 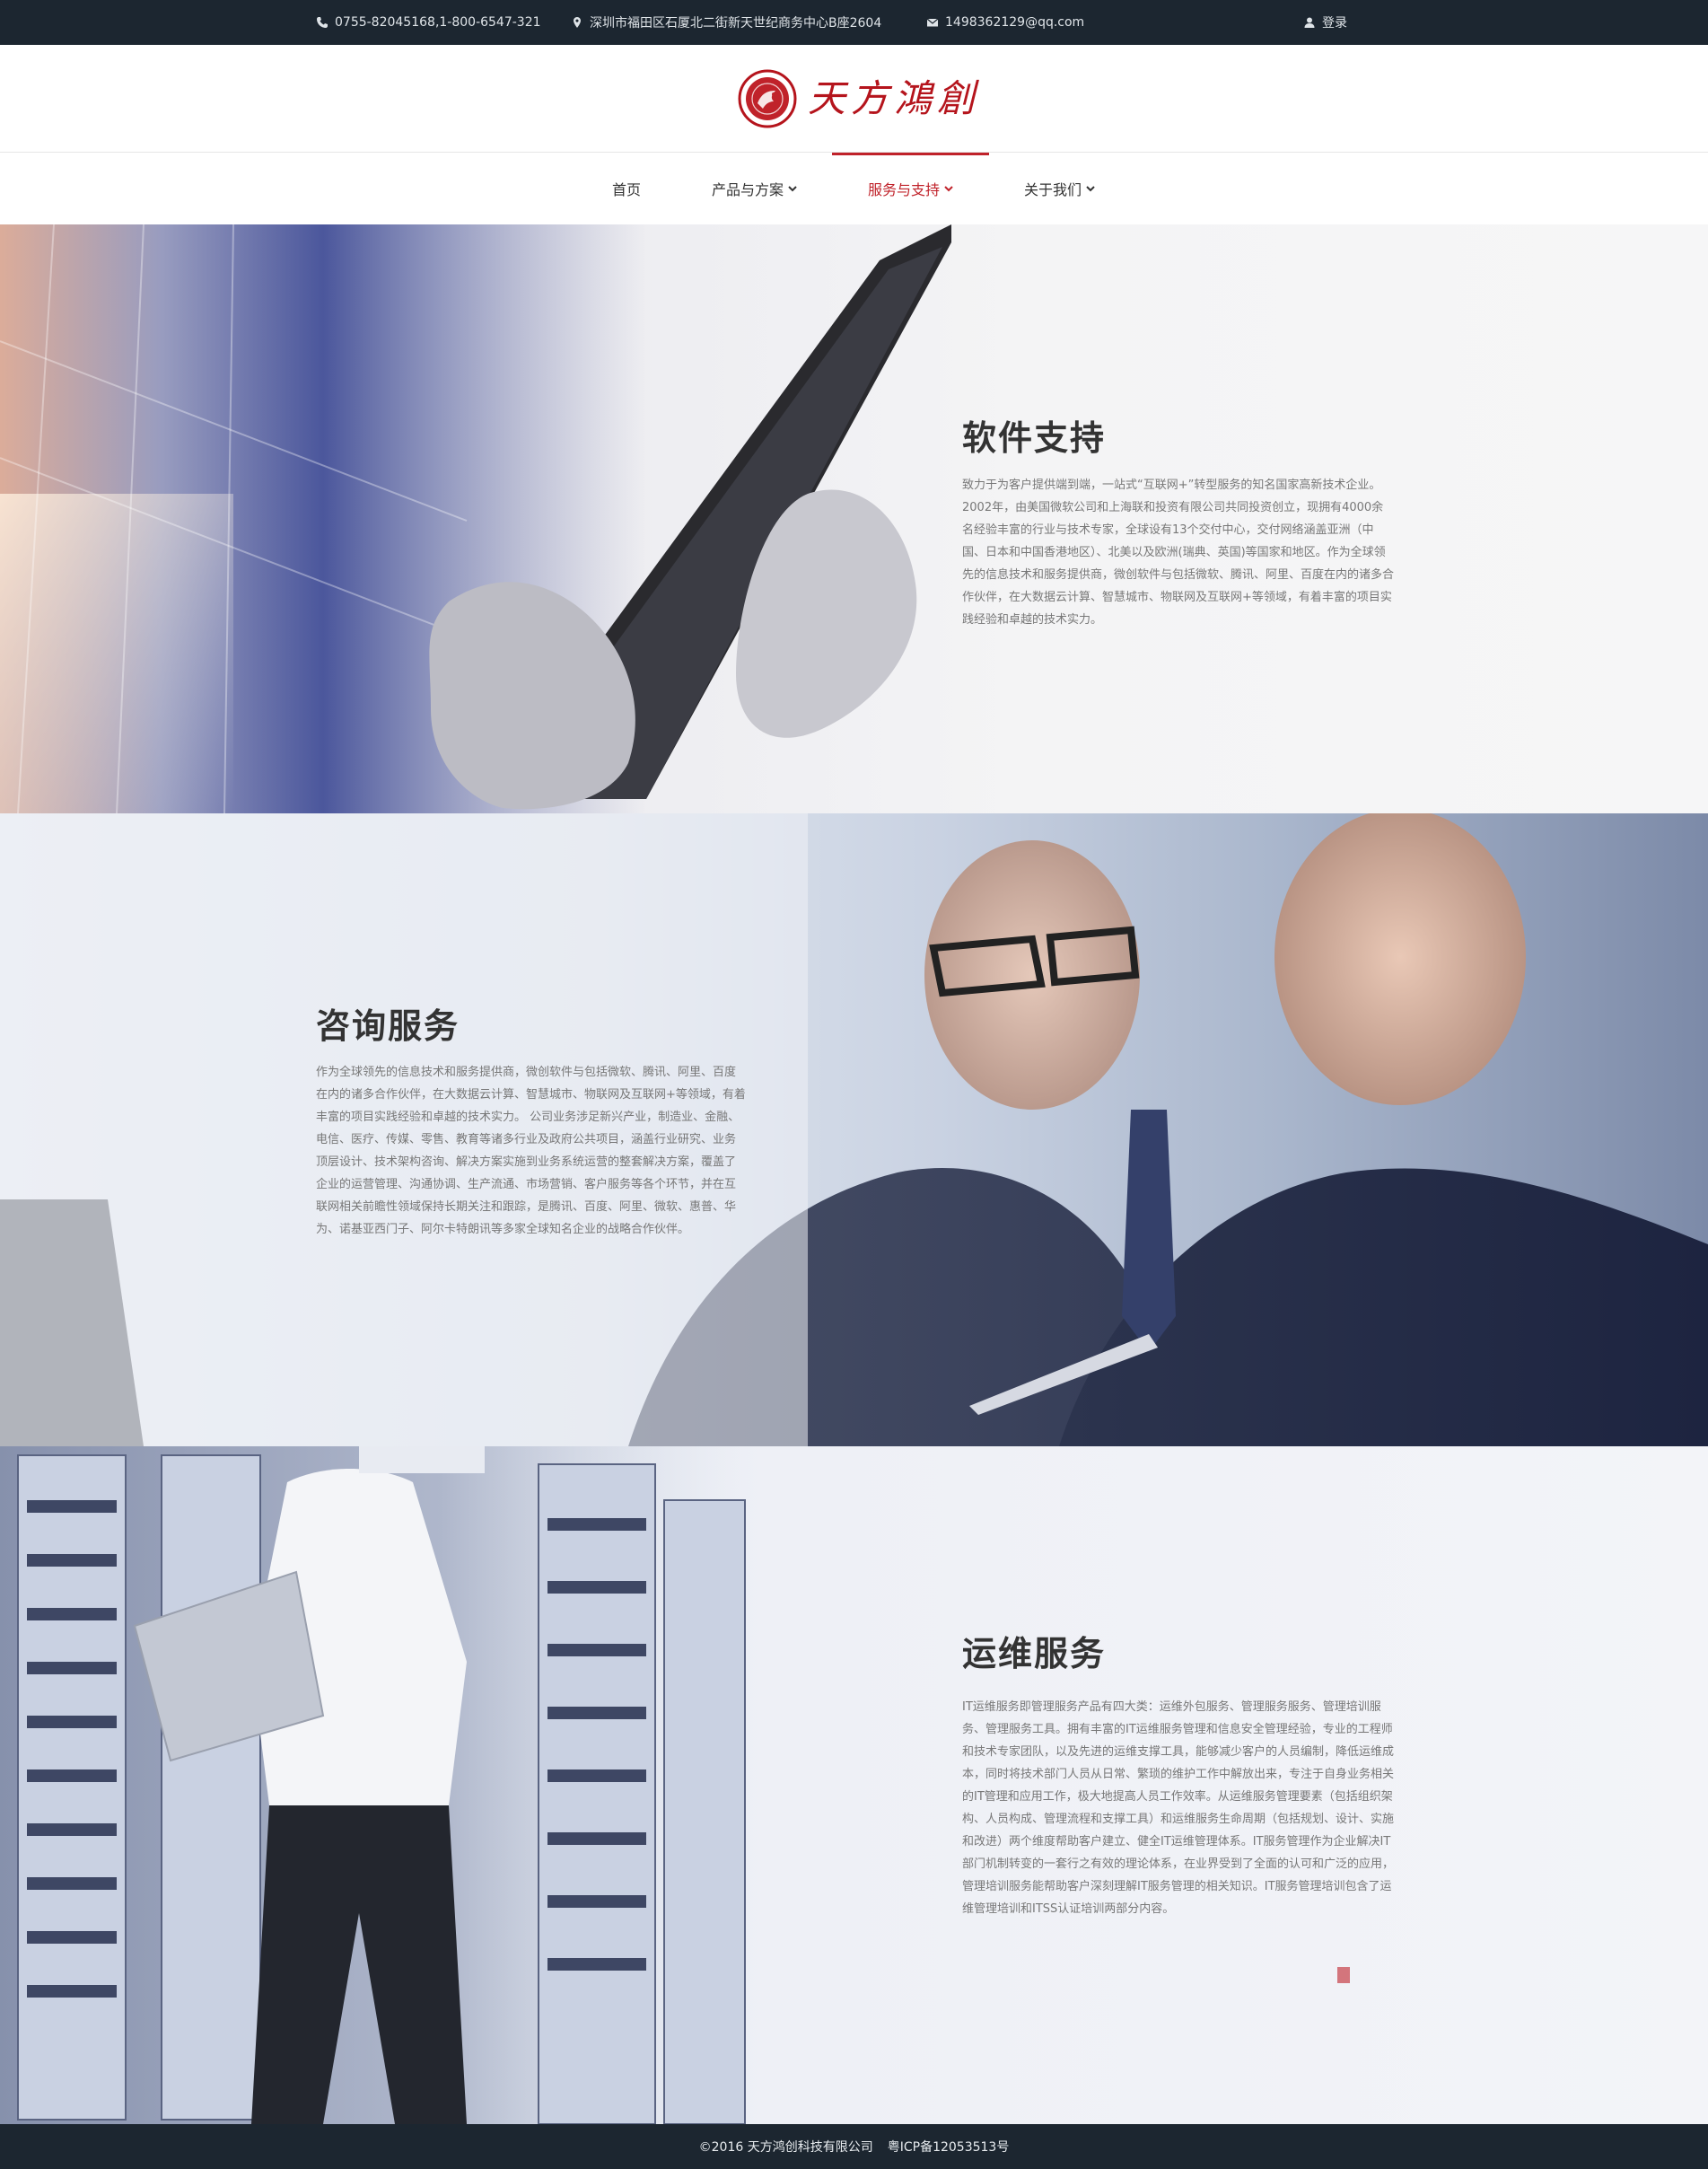 I want to click on nav-item-about: 关于我们, so click(x=1060, y=189).